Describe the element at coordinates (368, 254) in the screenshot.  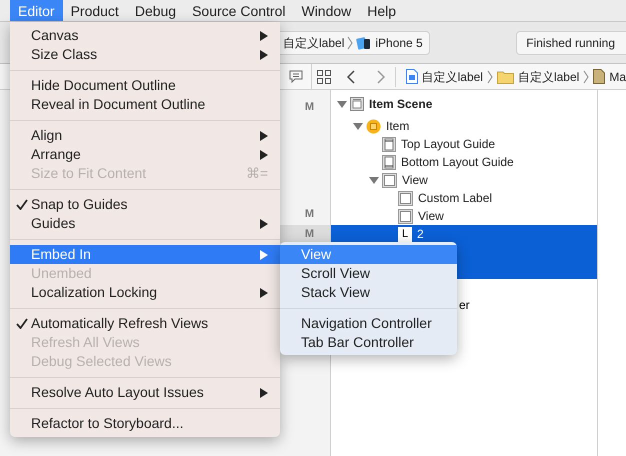
I see `menu-item: View` at that location.